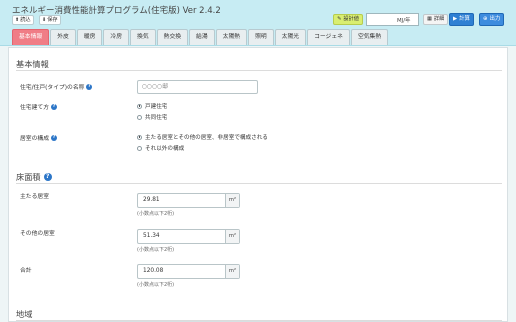 The image size is (516, 322). Describe the element at coordinates (339, 19) in the screenshot. I see `pencil-icon: ✎` at that location.